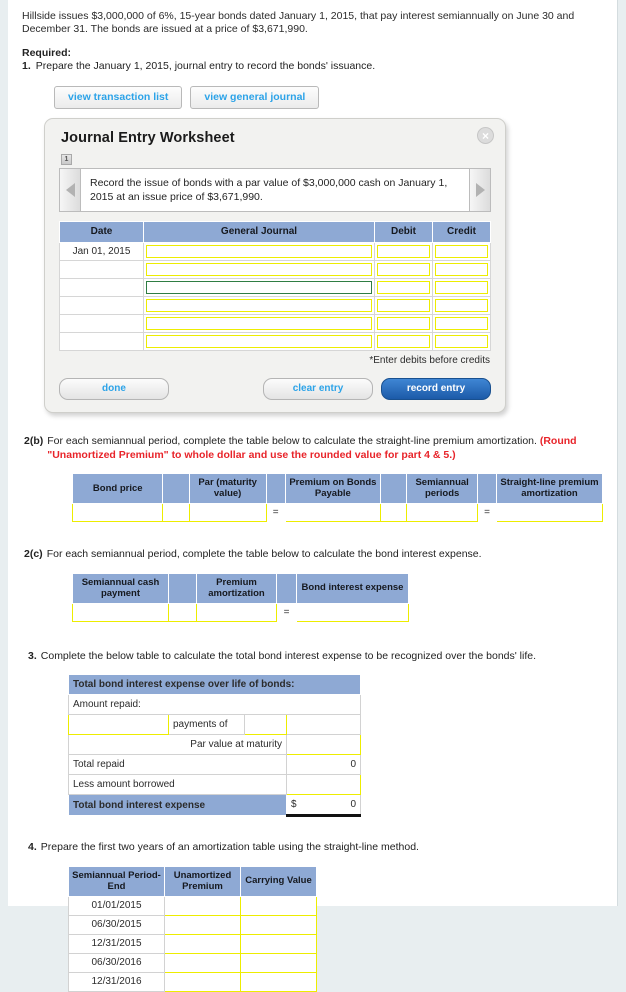 Image resolution: width=626 pixels, height=992 pixels. What do you see at coordinates (116, 881) in the screenshot?
I see `t4-col-period-end: Semiannual Period-End` at bounding box center [116, 881].